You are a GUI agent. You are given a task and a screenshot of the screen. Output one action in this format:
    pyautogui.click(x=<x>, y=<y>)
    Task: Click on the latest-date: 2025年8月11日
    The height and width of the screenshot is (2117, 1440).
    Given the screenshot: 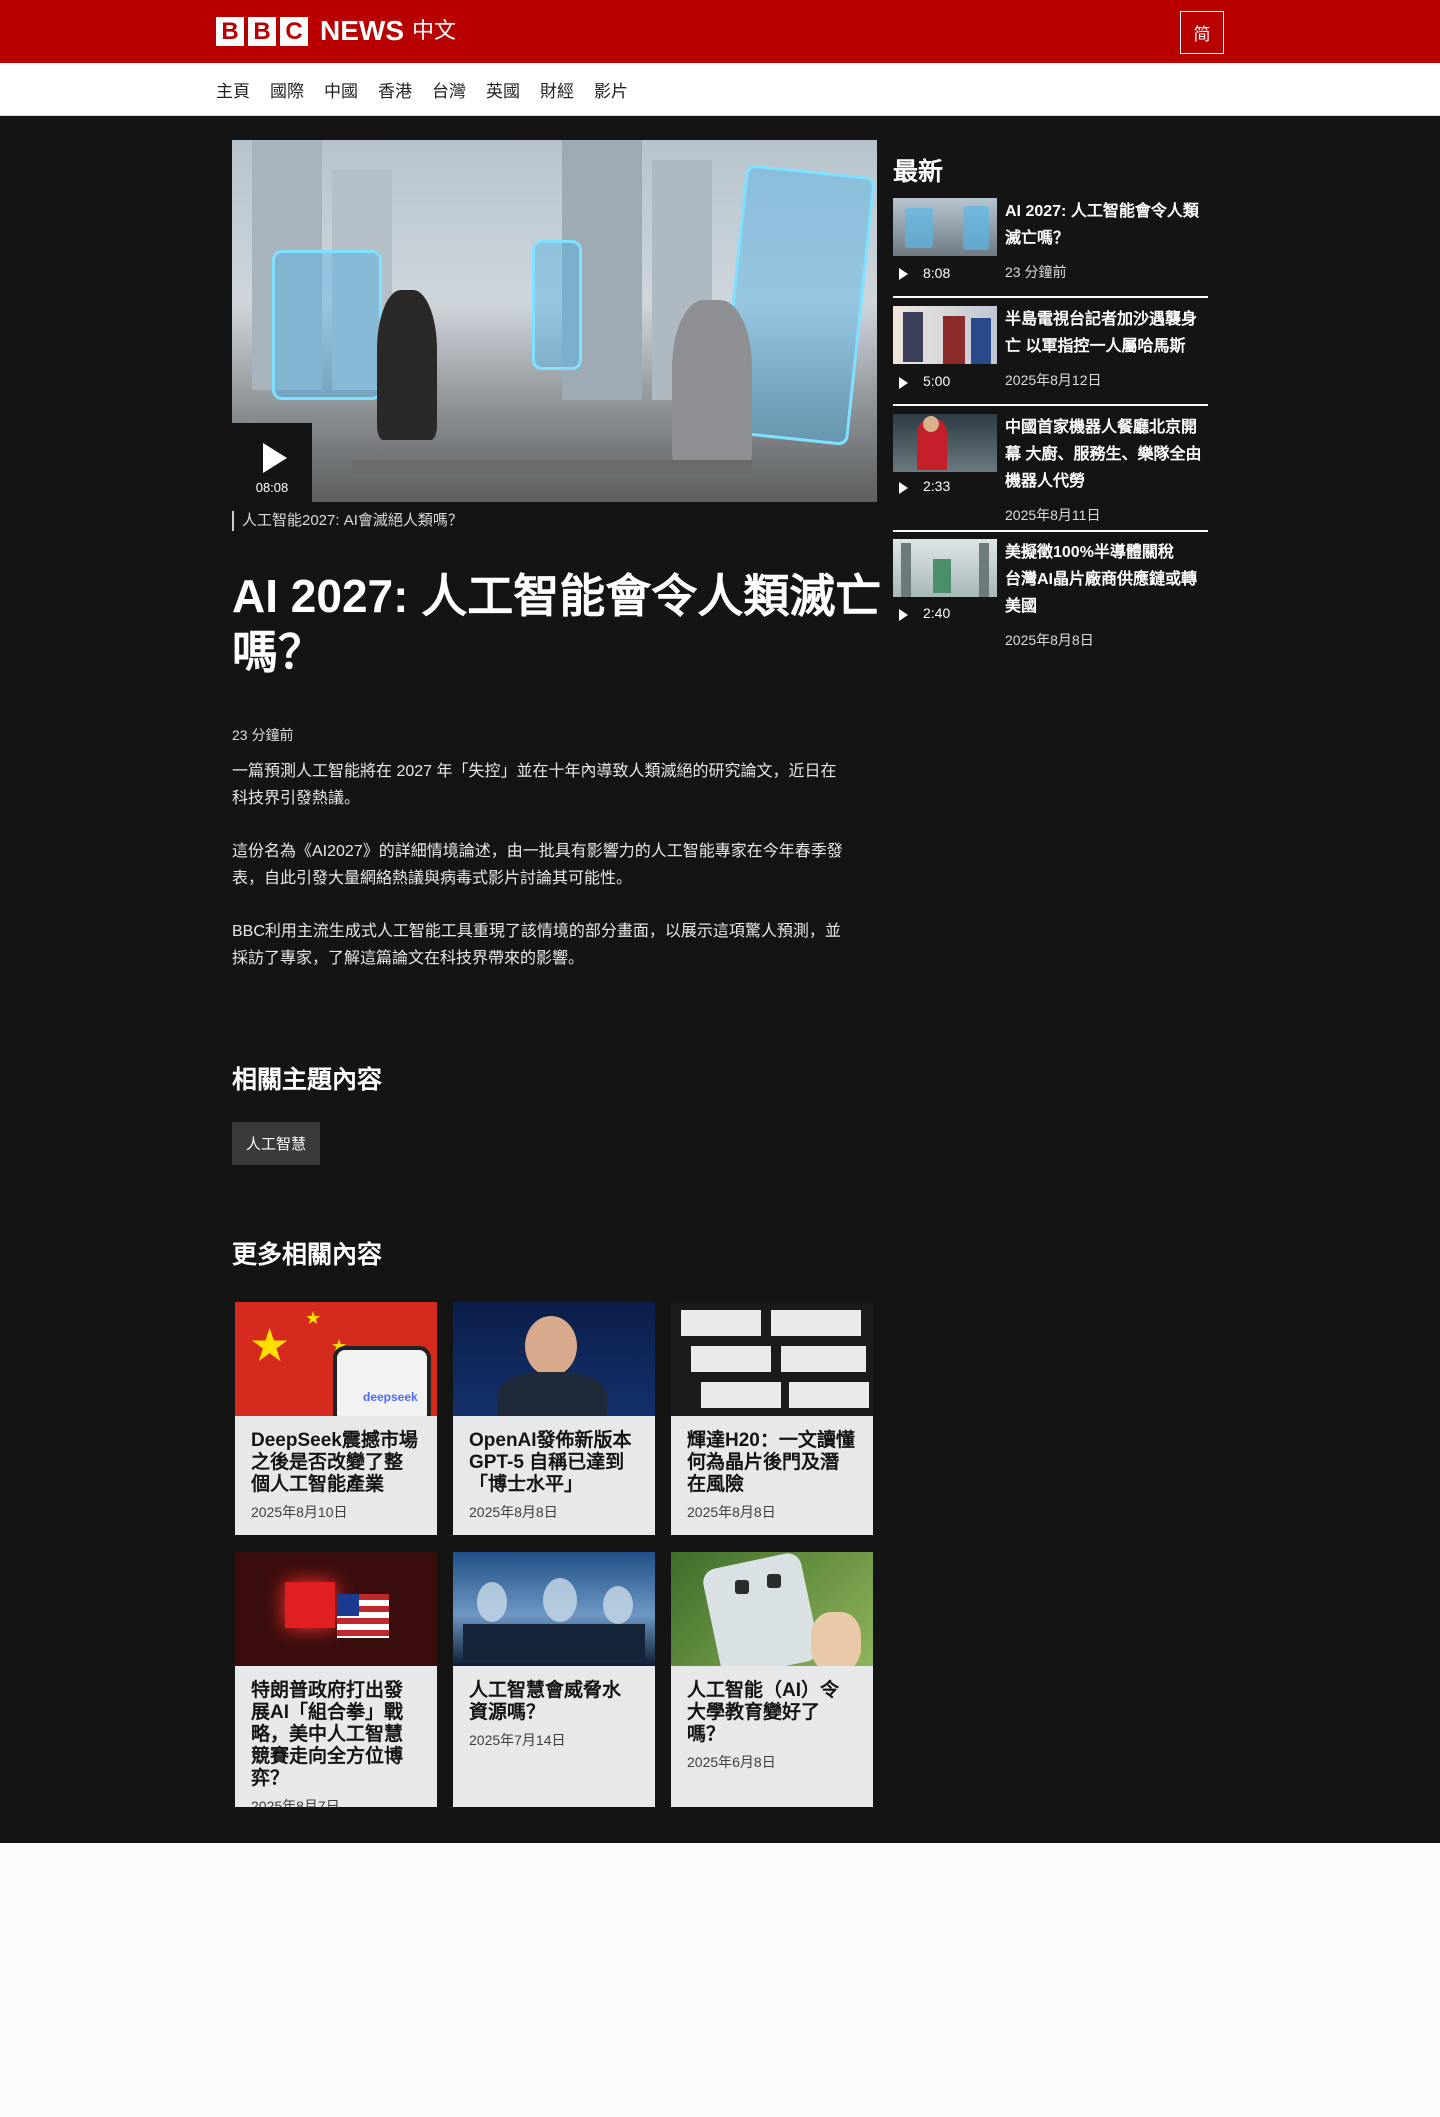 What is the action you would take?
    pyautogui.click(x=1053, y=515)
    